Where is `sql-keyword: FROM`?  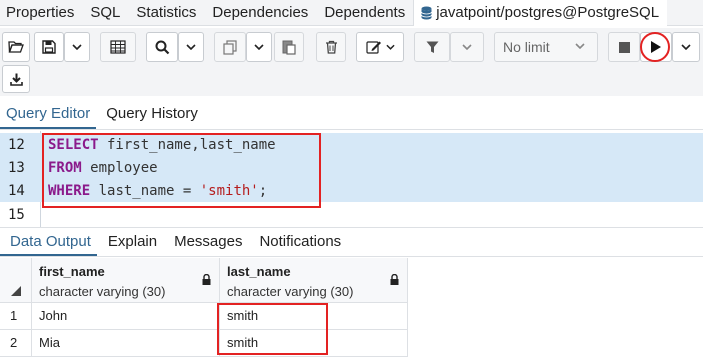
sql-keyword: FROM is located at coordinates (65, 167).